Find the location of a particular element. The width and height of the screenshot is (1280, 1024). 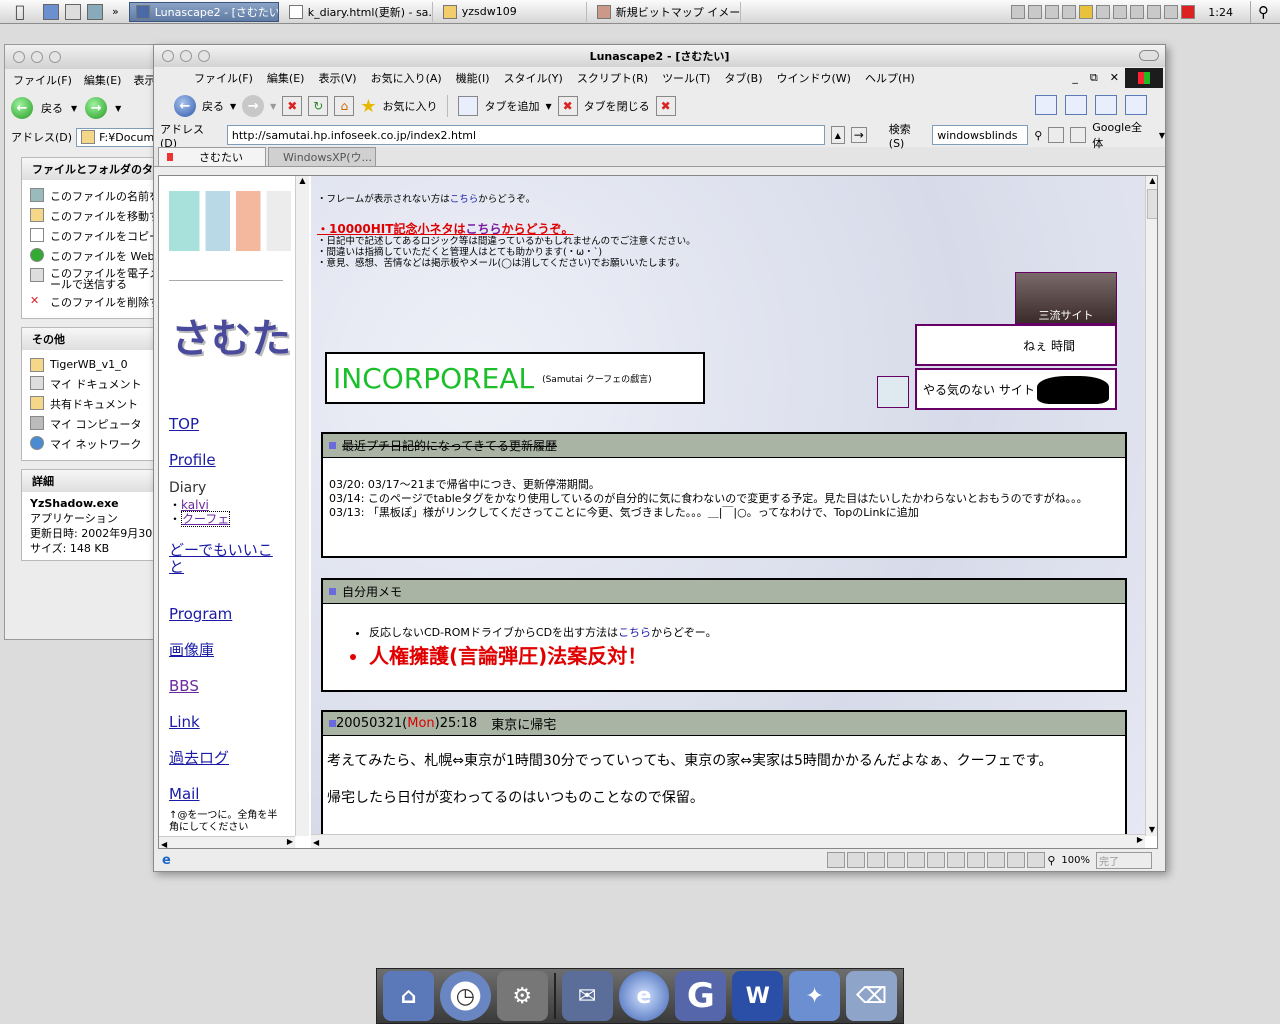

nav-gallery: 画像庫 is located at coordinates (200, 650).